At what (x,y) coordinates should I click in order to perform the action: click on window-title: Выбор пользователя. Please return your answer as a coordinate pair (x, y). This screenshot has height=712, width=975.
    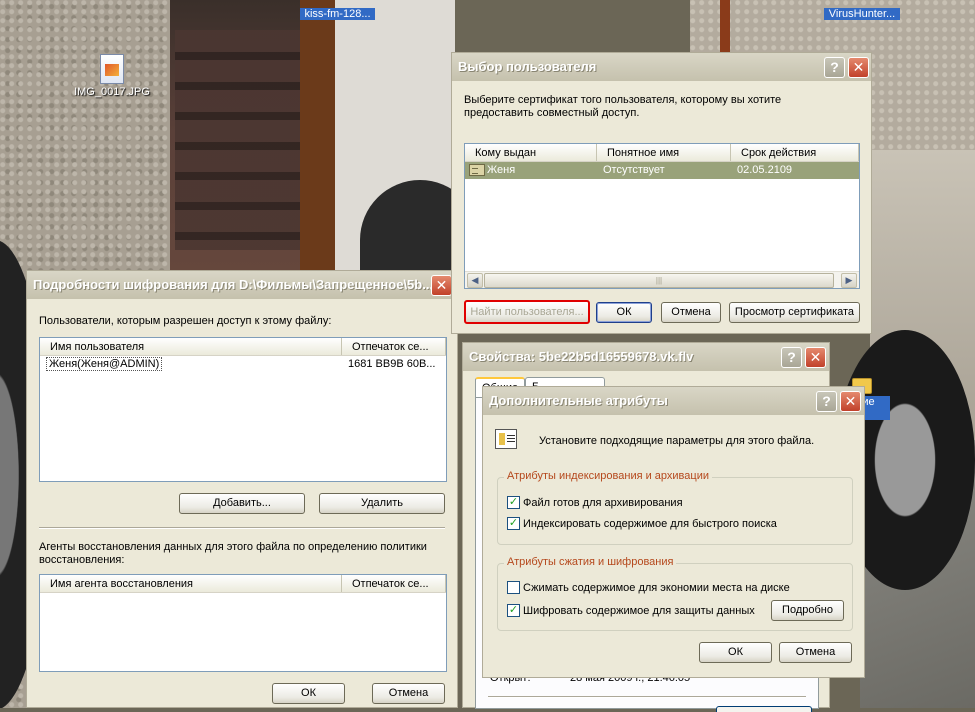
    Looking at the image, I should click on (527, 66).